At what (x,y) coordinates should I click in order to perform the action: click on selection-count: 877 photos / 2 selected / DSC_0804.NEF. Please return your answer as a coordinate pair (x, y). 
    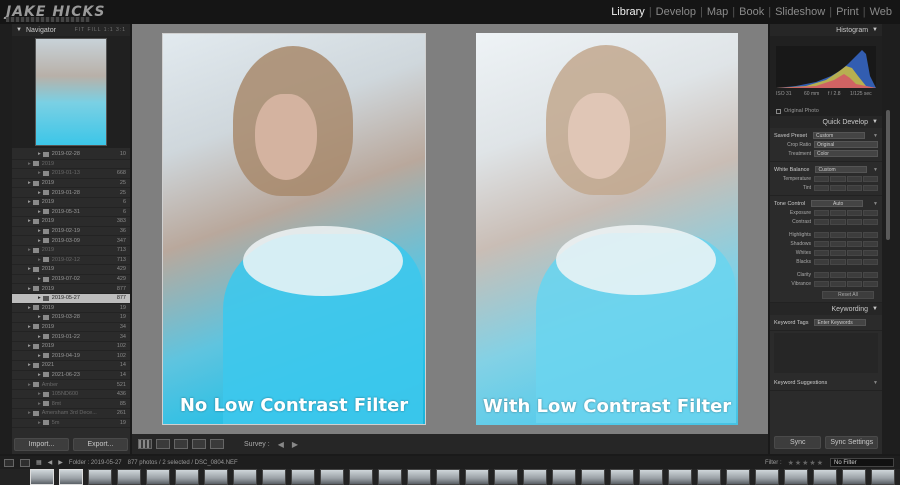
    Looking at the image, I should click on (183, 463).